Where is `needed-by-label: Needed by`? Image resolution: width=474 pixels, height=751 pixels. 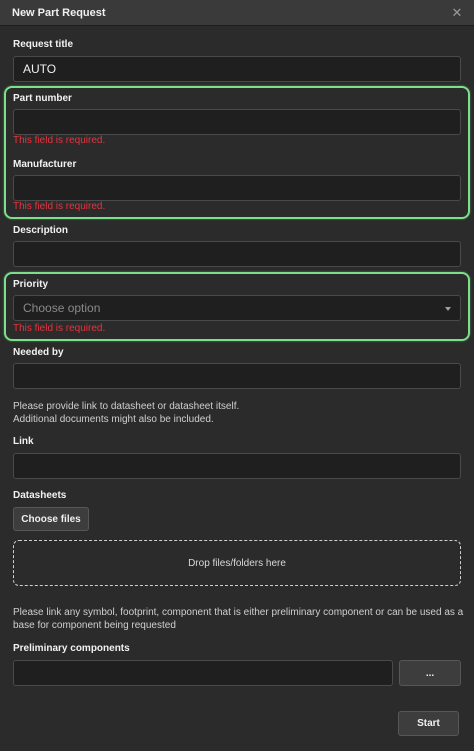 needed-by-label: Needed by is located at coordinates (38, 352).